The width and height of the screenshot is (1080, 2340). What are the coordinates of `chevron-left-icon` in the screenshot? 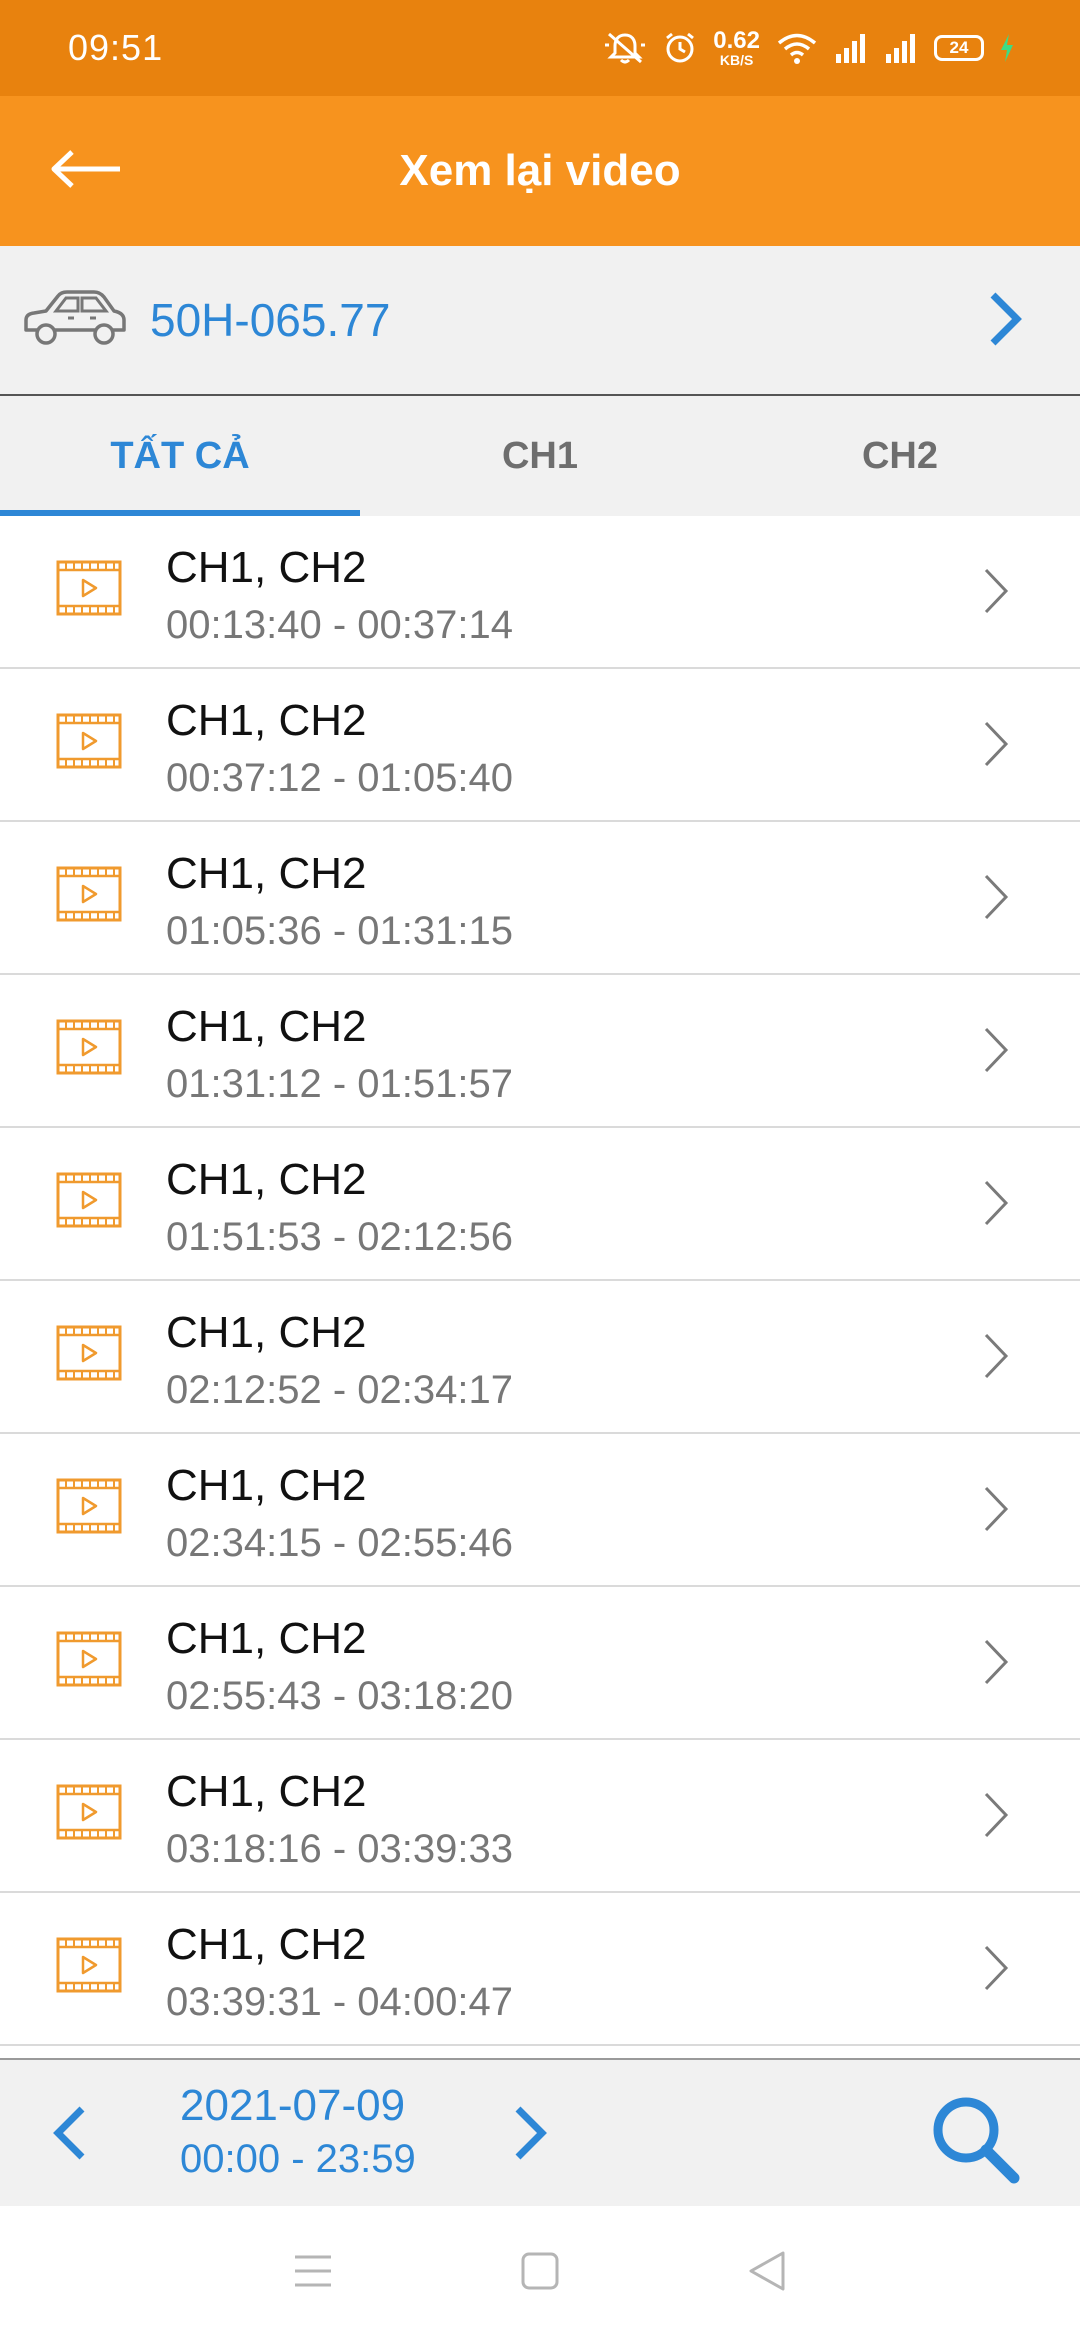 It's located at (70, 2135).